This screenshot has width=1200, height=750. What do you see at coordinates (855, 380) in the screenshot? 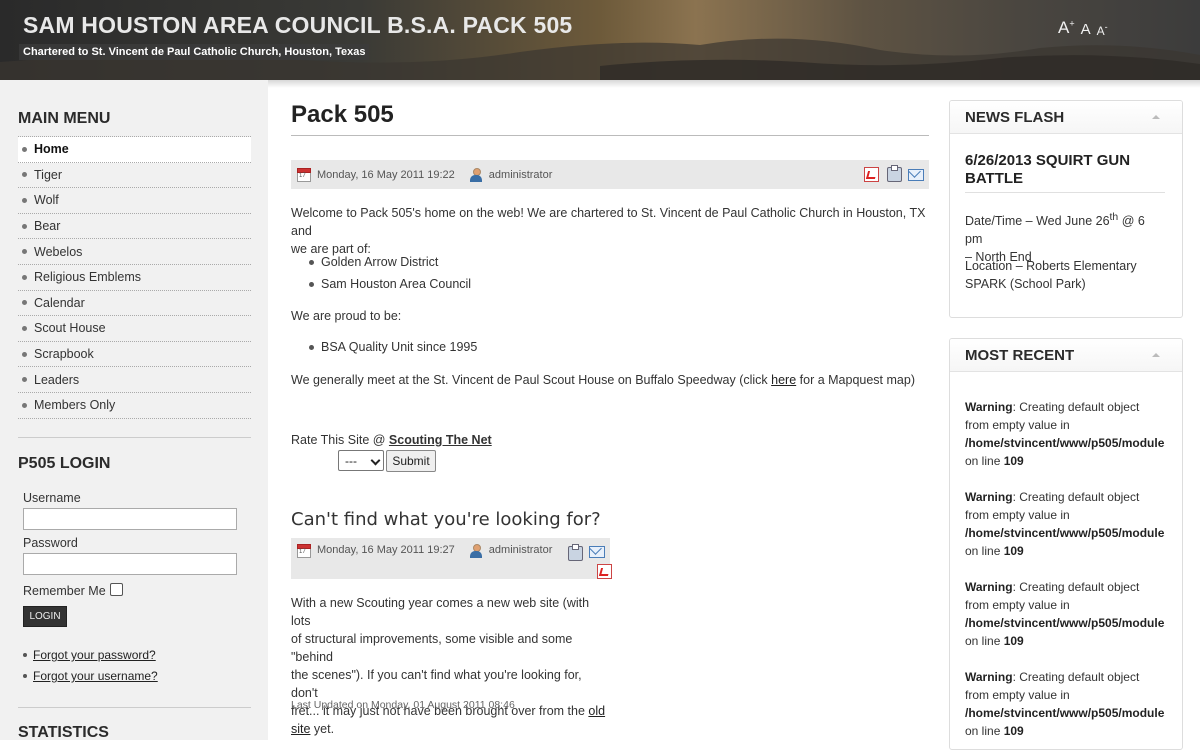
I see `meeting-suffix: for a Mapquest map)` at bounding box center [855, 380].